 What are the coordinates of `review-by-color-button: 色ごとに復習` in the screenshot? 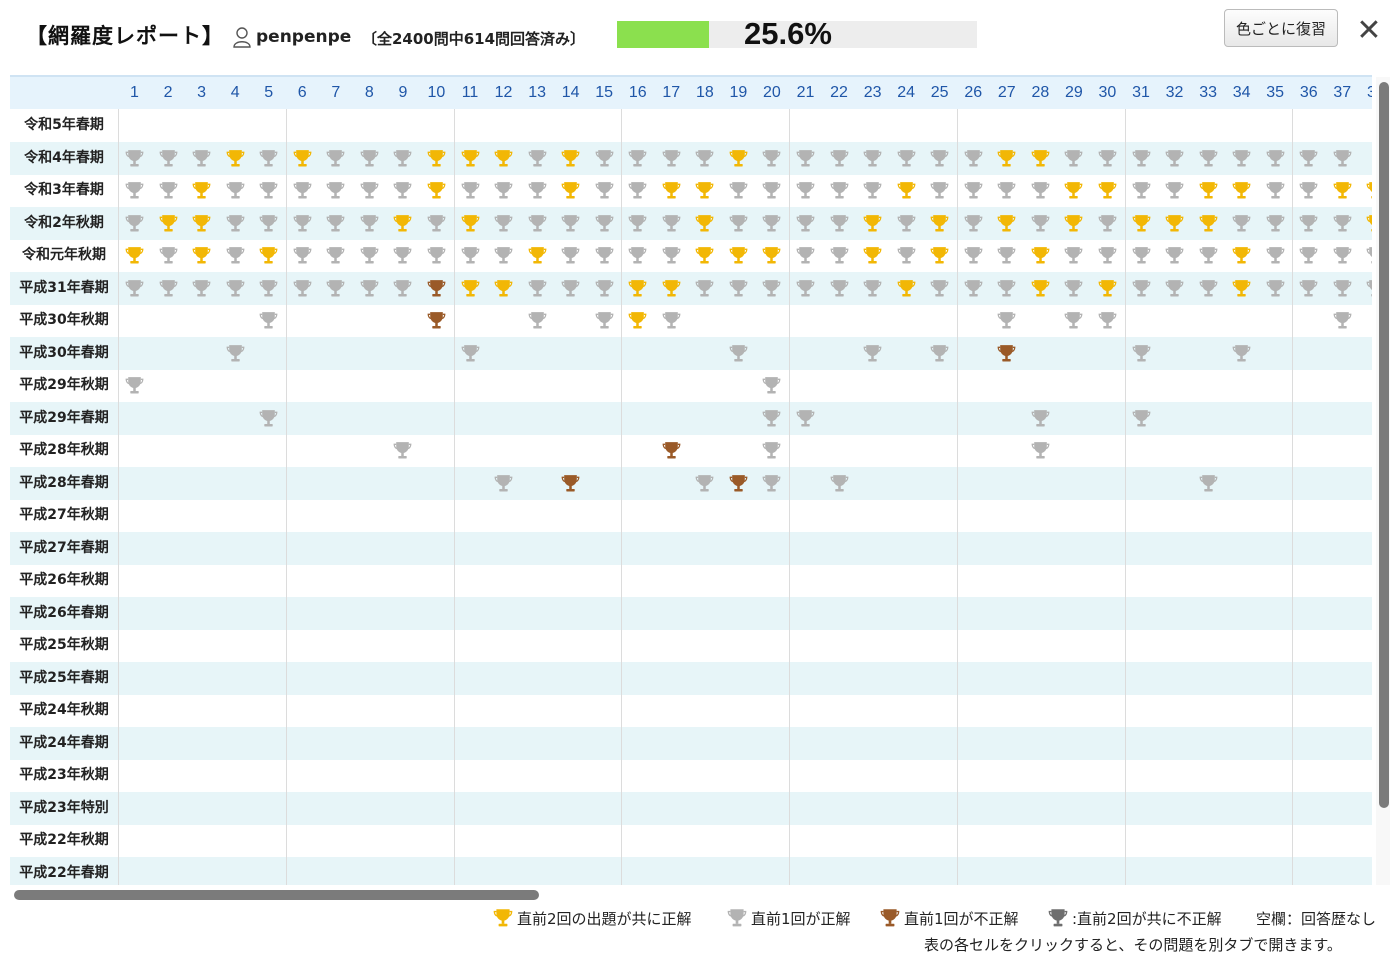 It's located at (1281, 28).